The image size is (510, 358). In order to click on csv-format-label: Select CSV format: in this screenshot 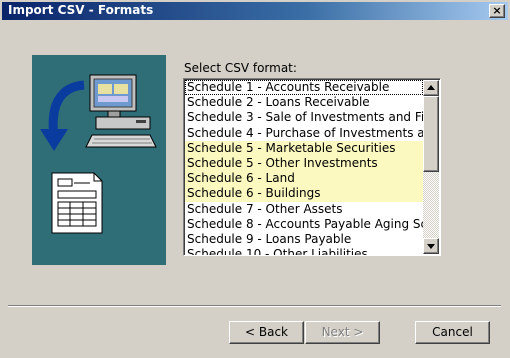, I will do `click(240, 68)`.